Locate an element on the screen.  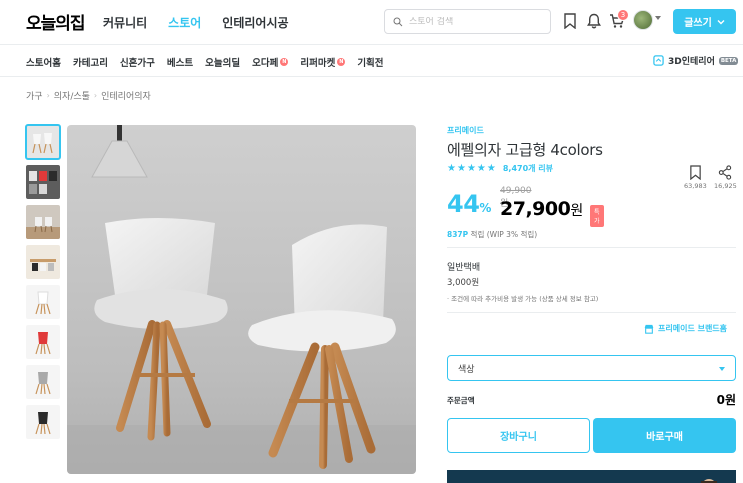
sale-price-unit: 원 is located at coordinates (576, 211).